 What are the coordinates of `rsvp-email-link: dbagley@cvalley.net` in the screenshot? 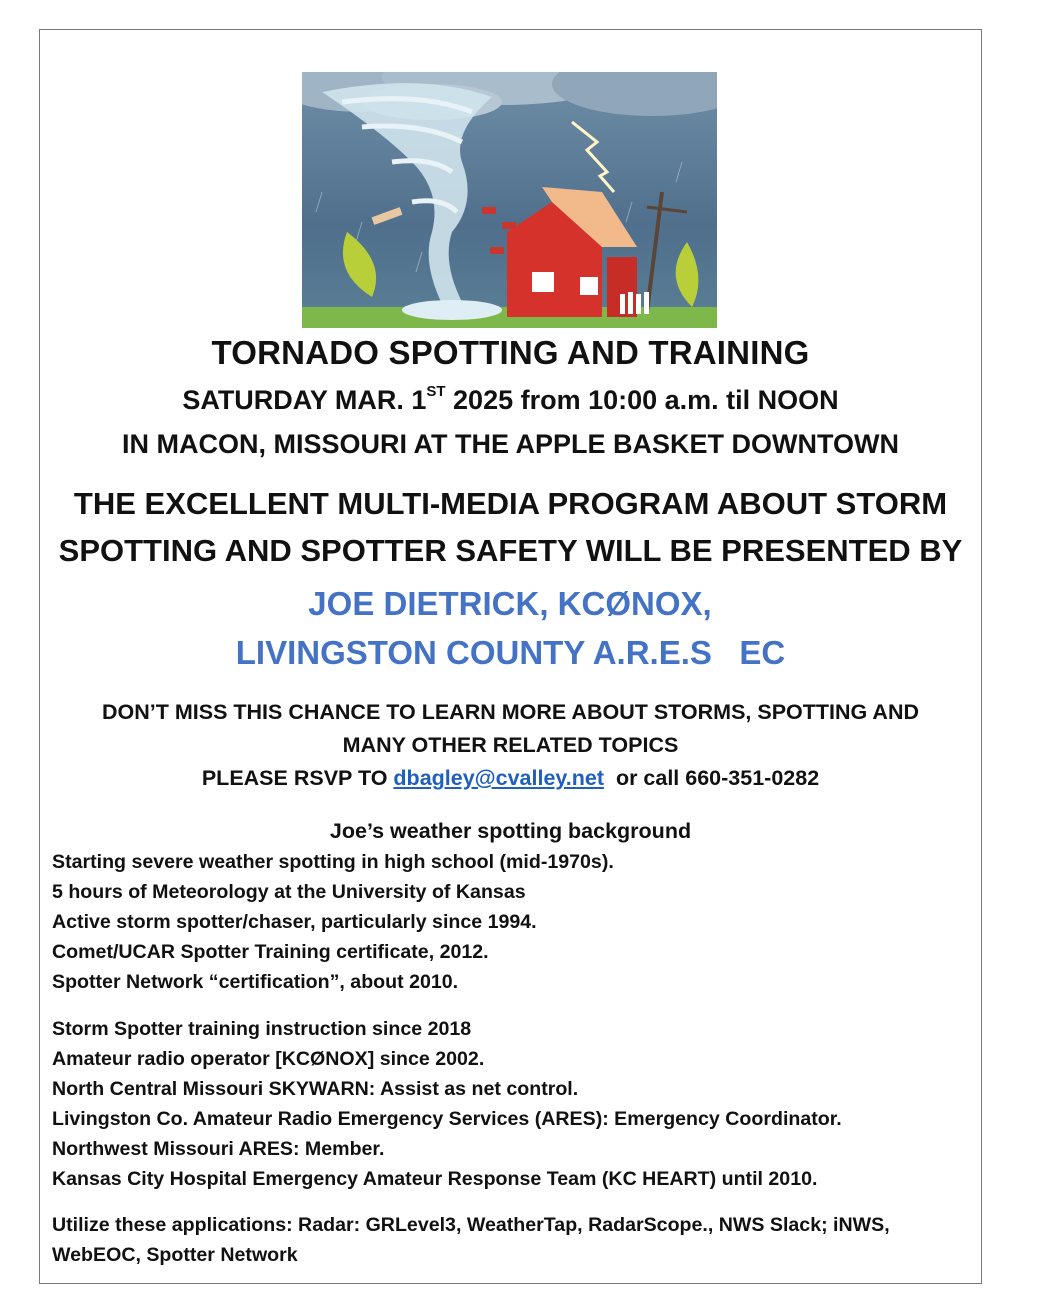 It's located at (498, 778).